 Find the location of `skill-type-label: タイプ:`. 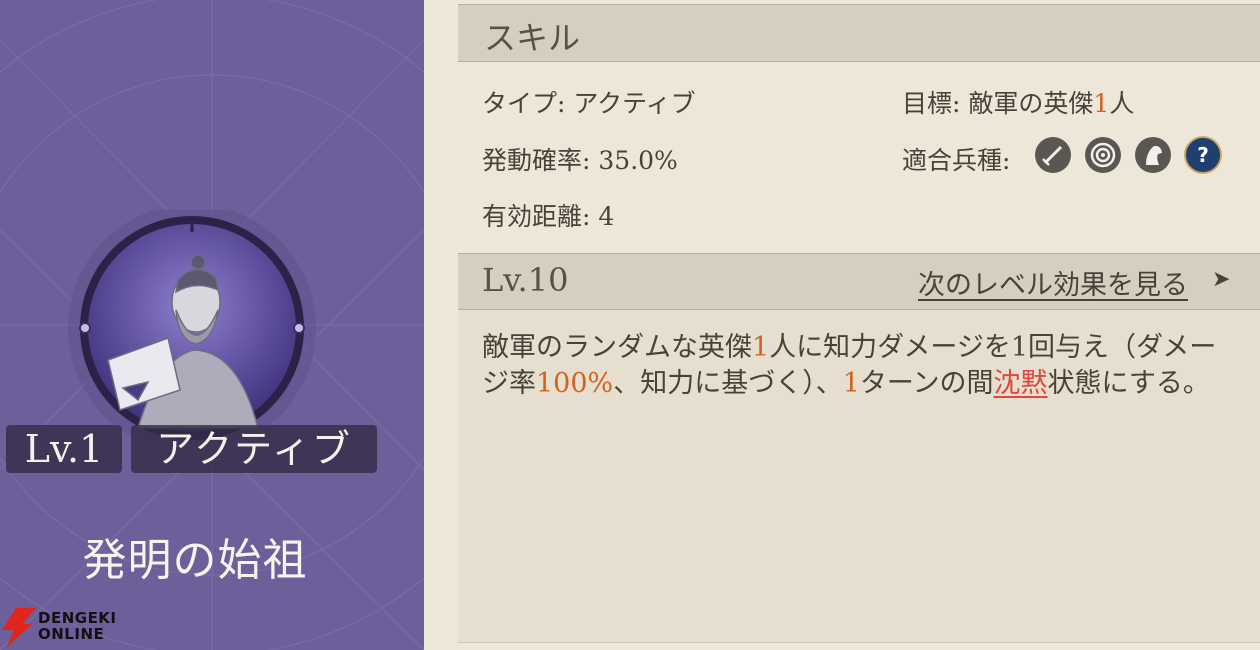

skill-type-label: タイプ: is located at coordinates (524, 103).